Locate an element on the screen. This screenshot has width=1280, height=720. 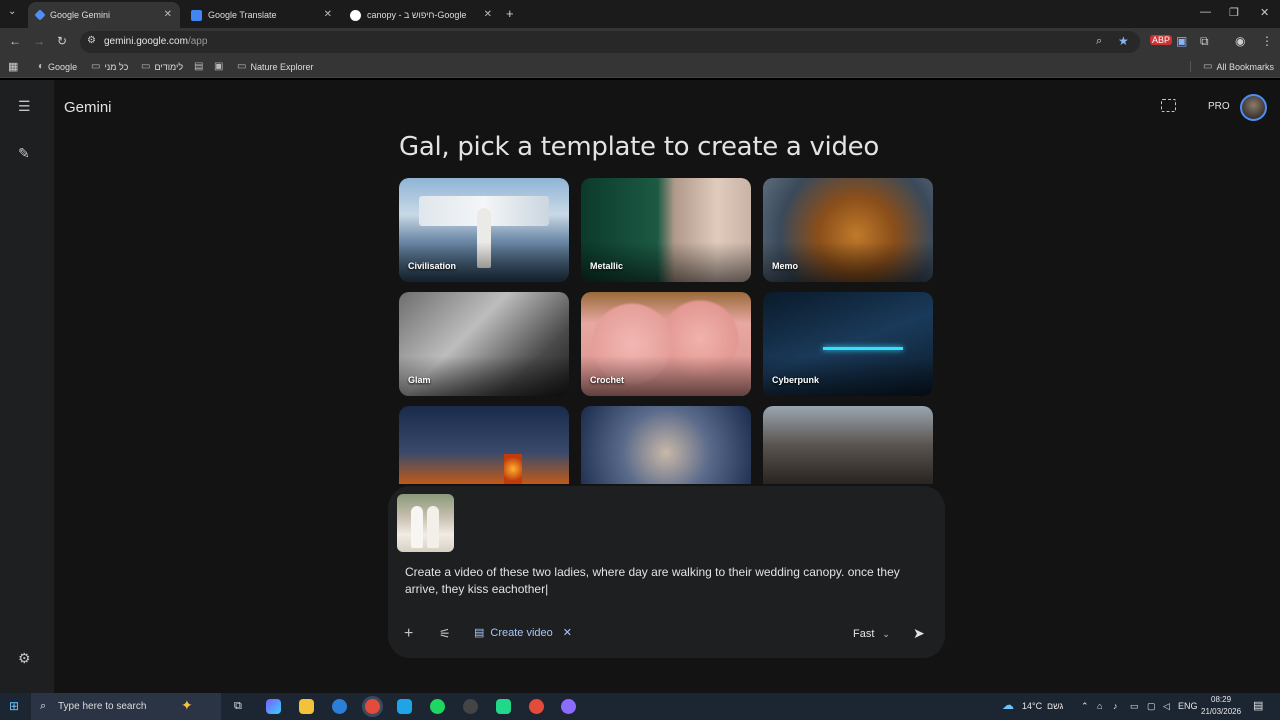
fire-image is located at coordinates (513, 469).